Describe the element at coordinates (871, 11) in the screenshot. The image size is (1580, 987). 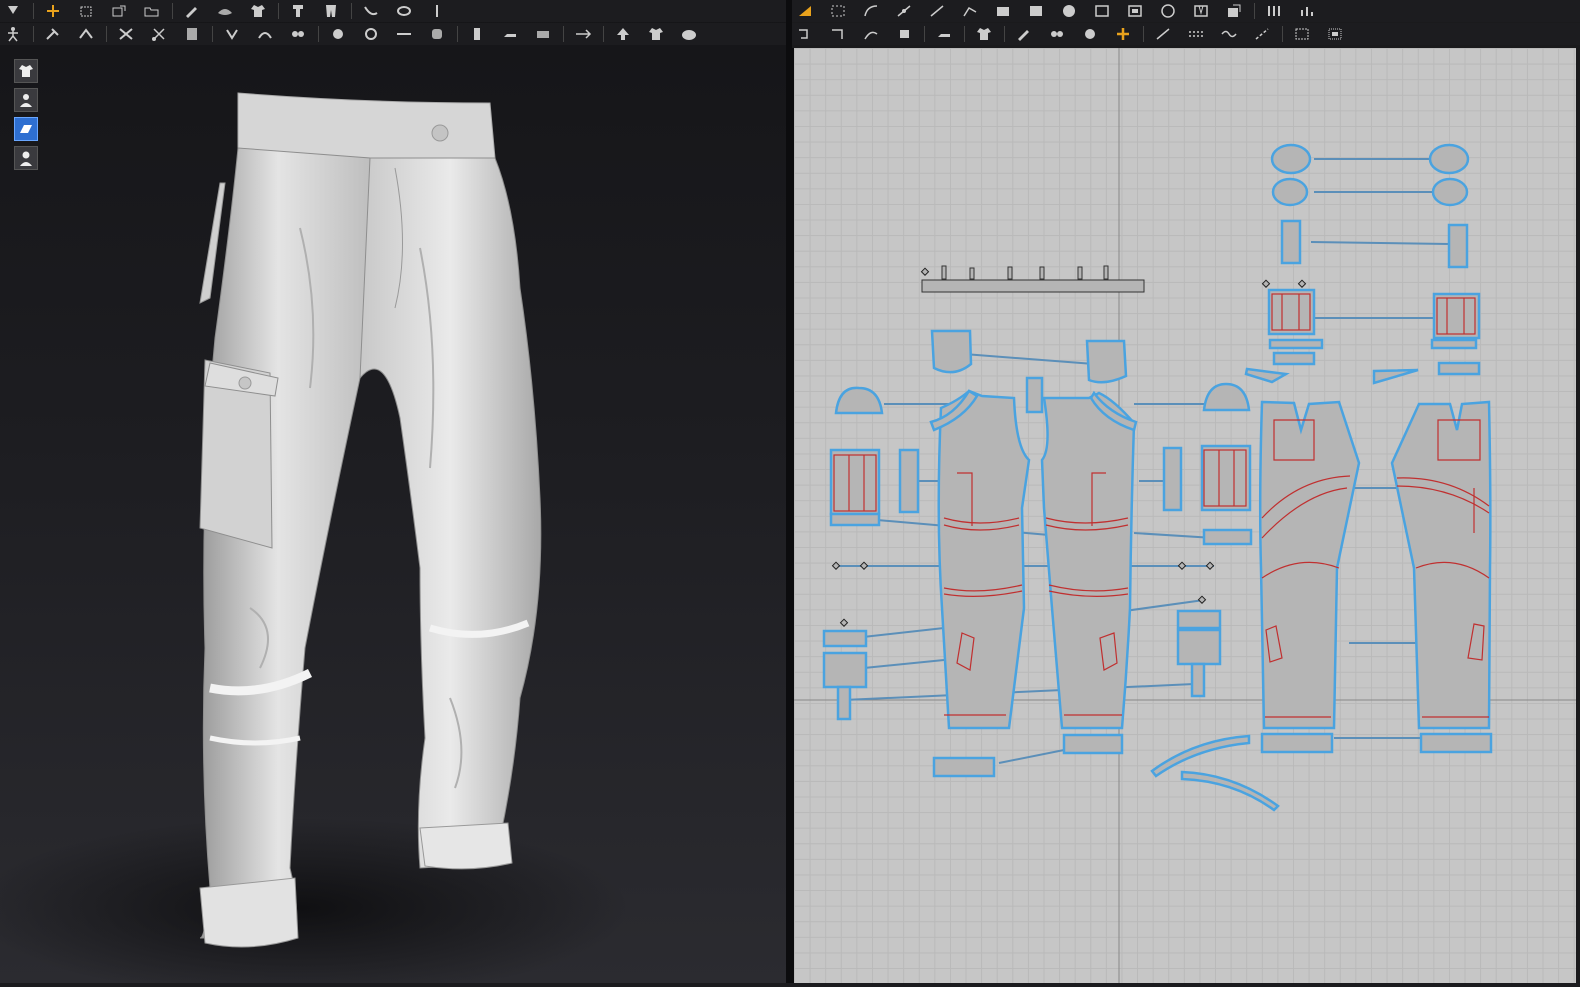
I see `edit-curve-icon` at that location.